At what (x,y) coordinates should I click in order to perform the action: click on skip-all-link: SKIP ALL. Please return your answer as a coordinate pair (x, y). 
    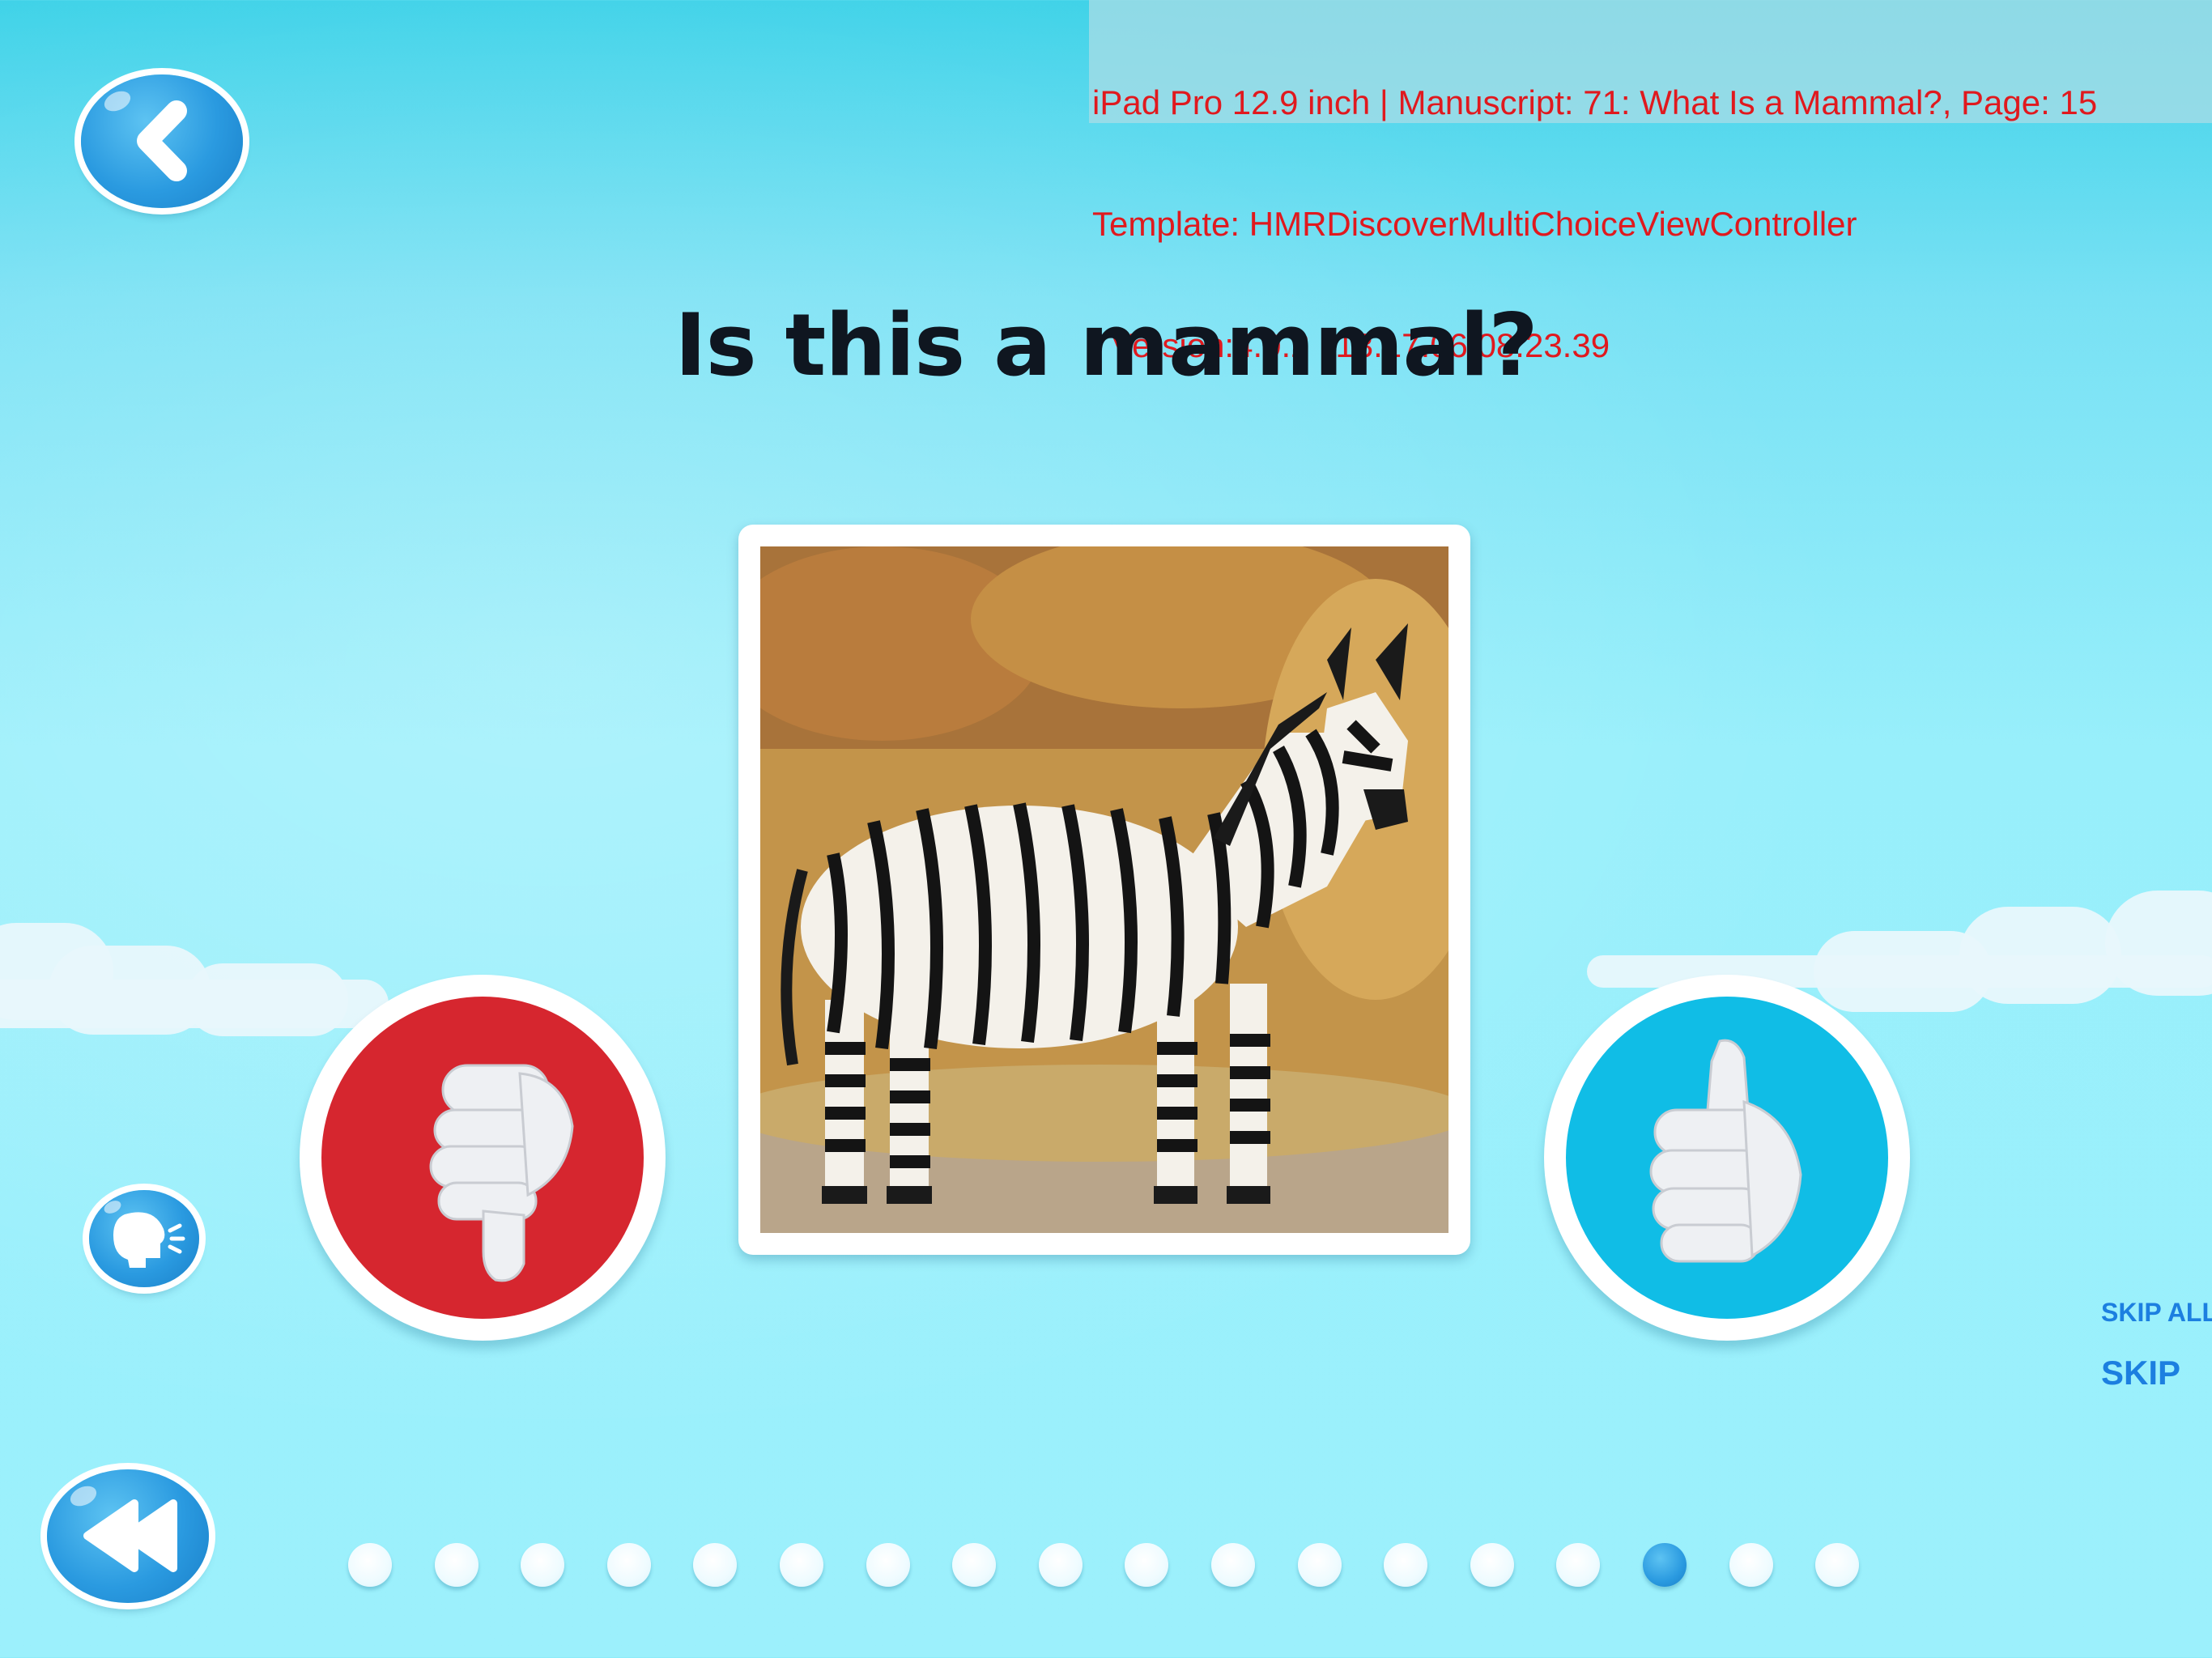
    Looking at the image, I should click on (2156, 1313).